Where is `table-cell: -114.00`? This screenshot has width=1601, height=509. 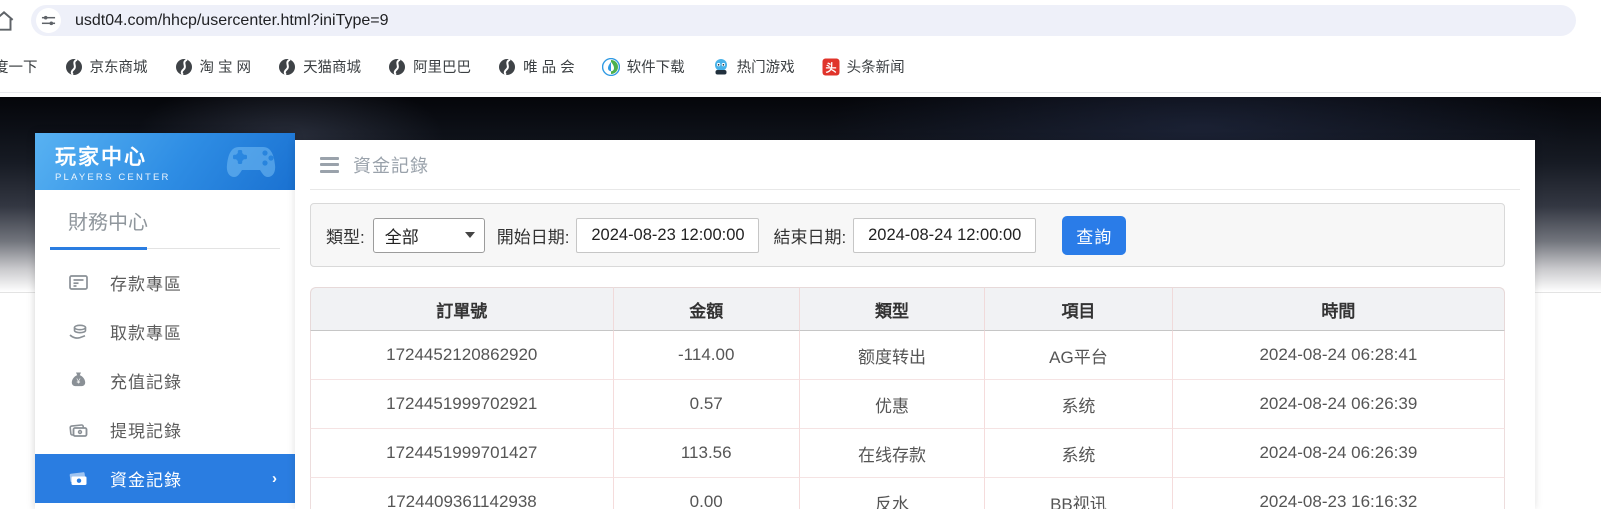
table-cell: -114.00 is located at coordinates (706, 355).